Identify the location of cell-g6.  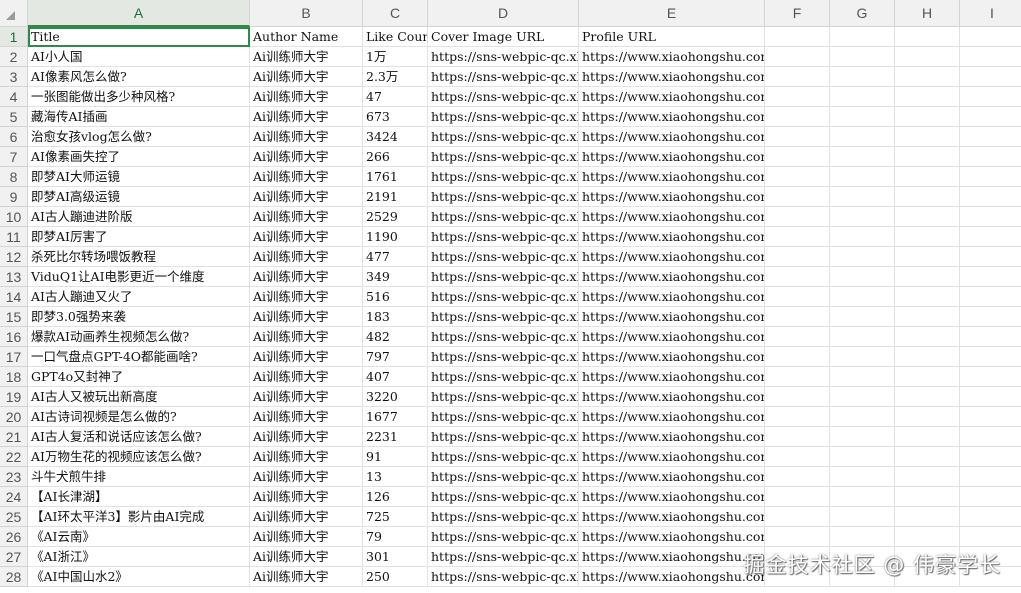
(862, 137).